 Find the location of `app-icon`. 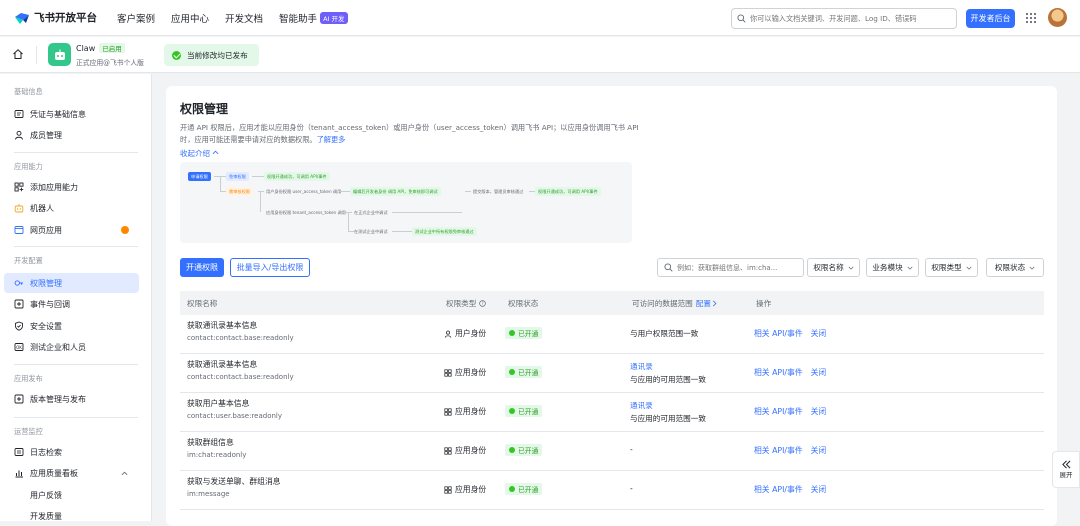

app-icon is located at coordinates (448, 372).